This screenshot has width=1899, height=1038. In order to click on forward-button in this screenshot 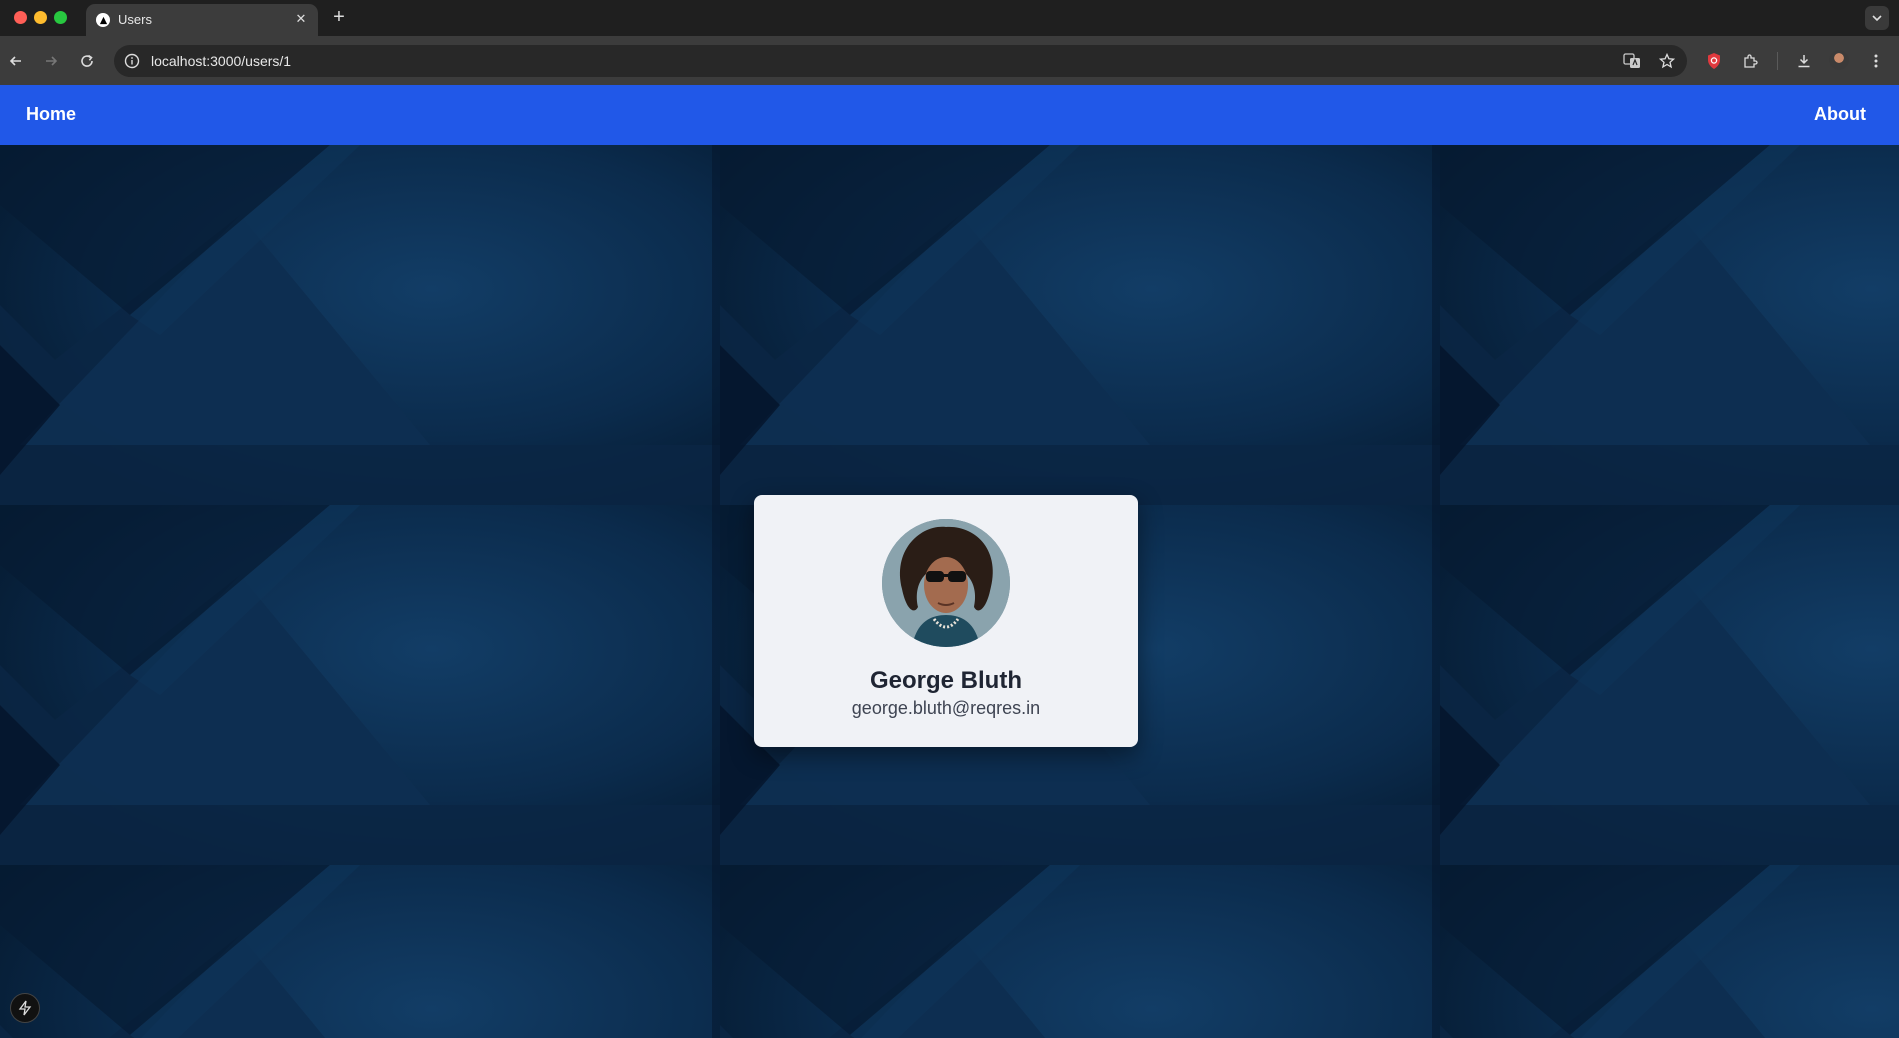, I will do `click(51, 61)`.